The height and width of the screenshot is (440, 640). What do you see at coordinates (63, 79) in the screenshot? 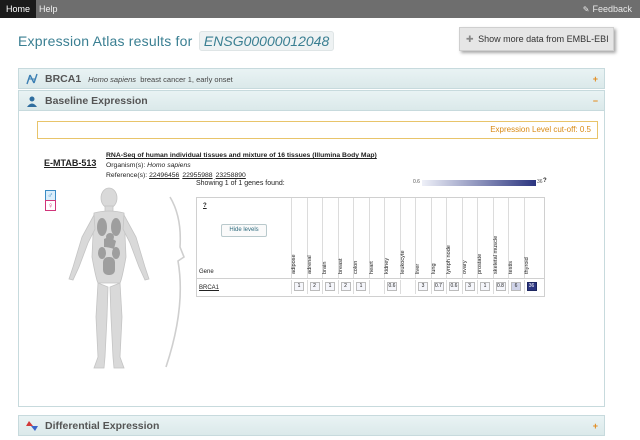
I see `gene-symbol: BRCA1` at bounding box center [63, 79].